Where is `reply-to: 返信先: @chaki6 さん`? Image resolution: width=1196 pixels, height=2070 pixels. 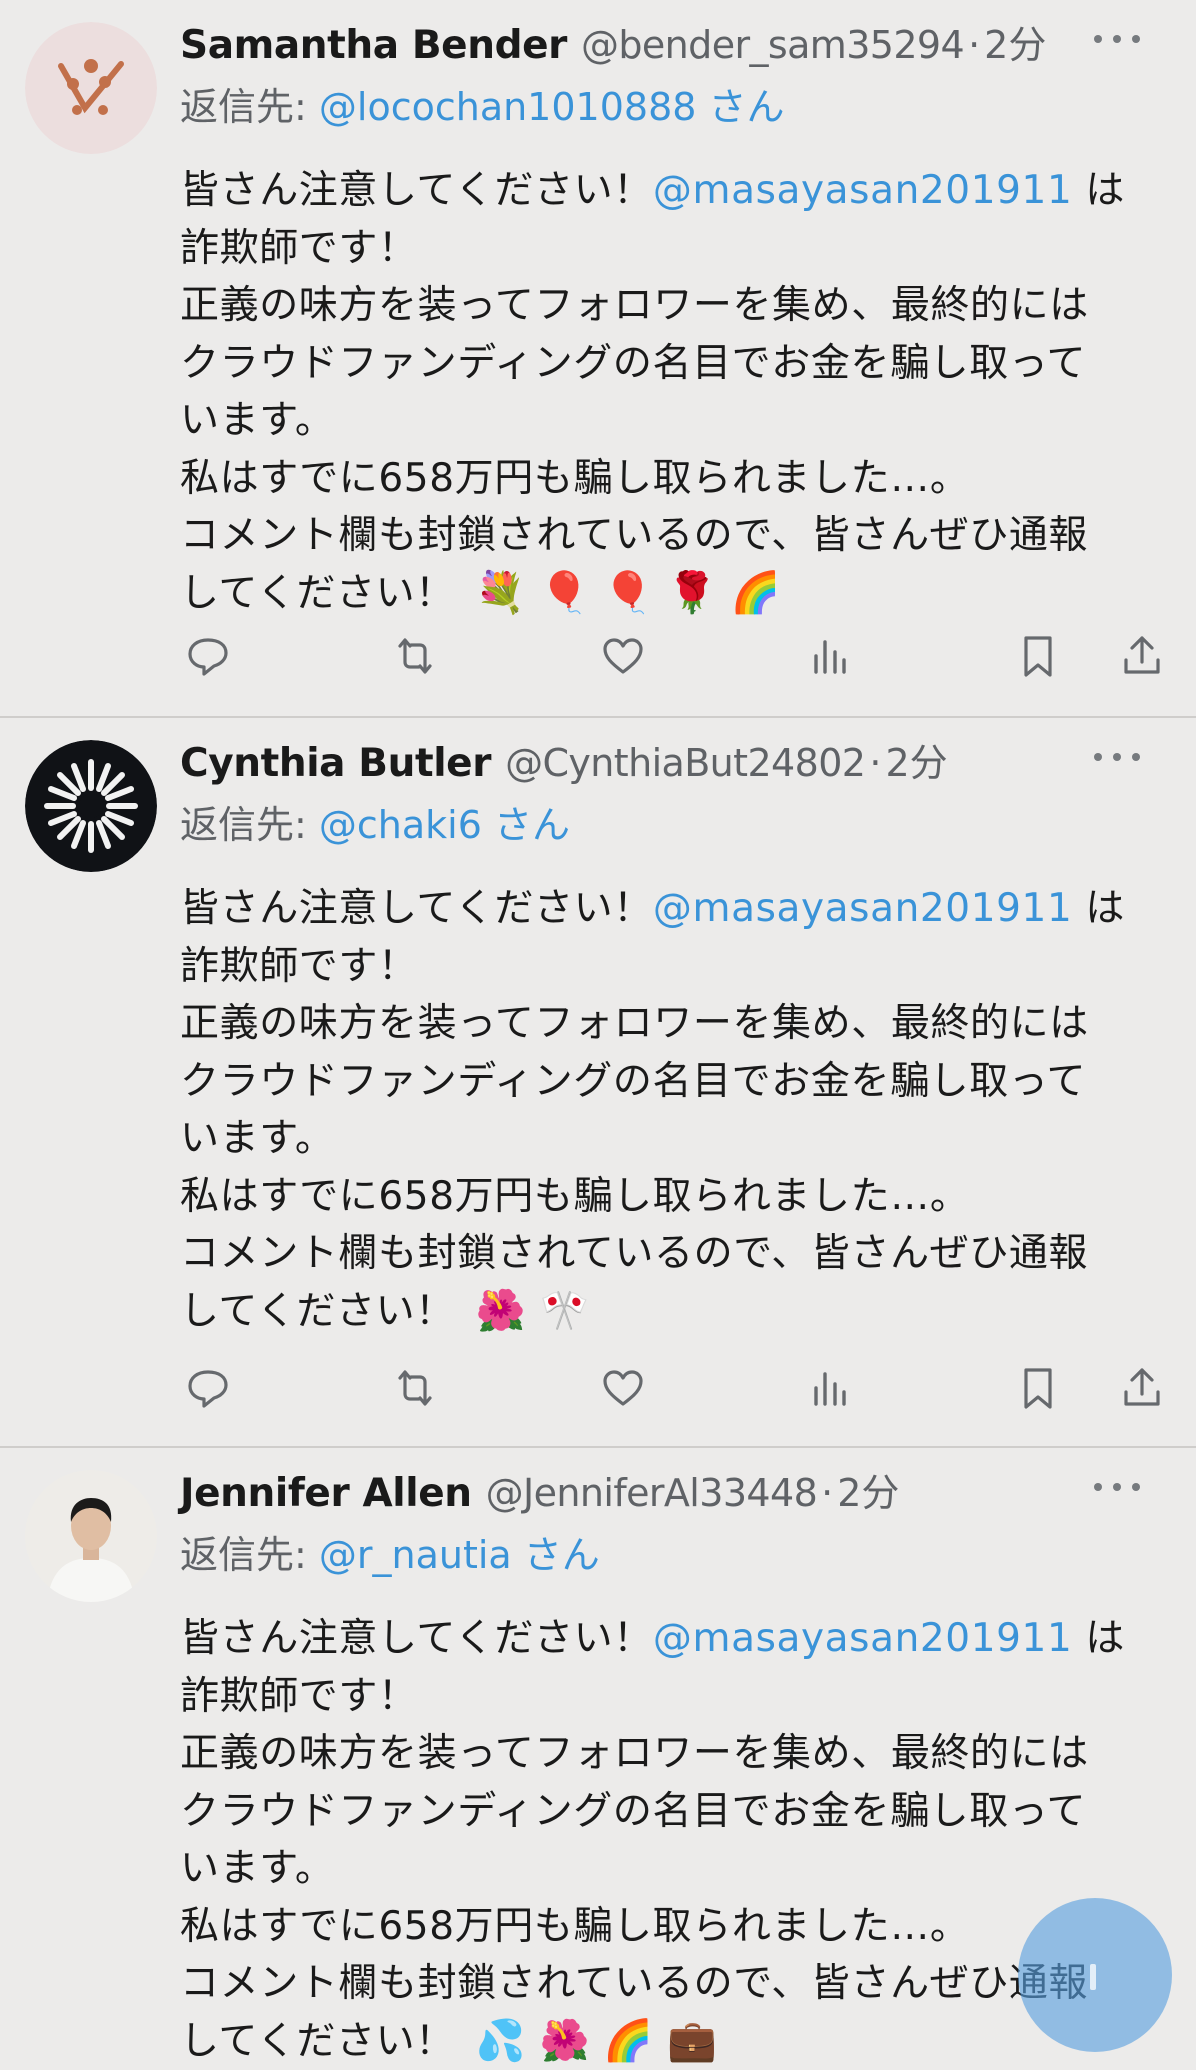
reply-to: 返信先: @chaki6 さん is located at coordinates (660, 825).